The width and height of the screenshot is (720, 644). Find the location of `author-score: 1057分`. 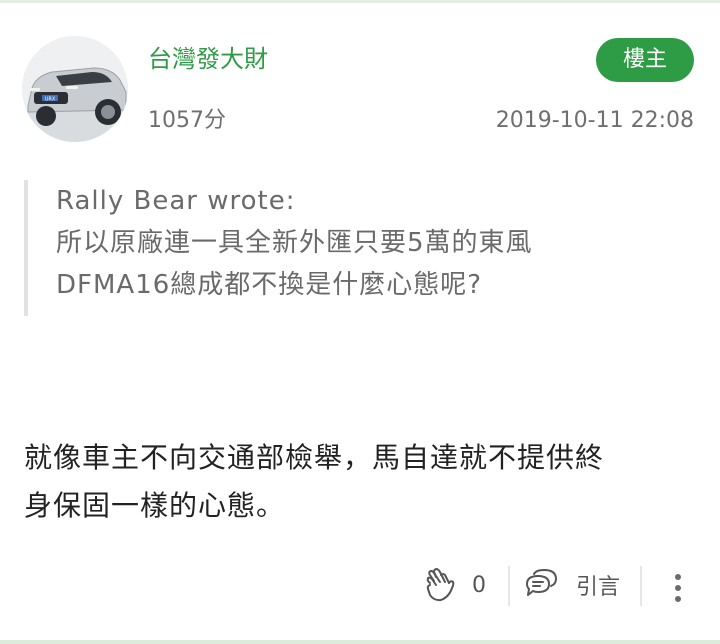

author-score: 1057分 is located at coordinates (187, 120).